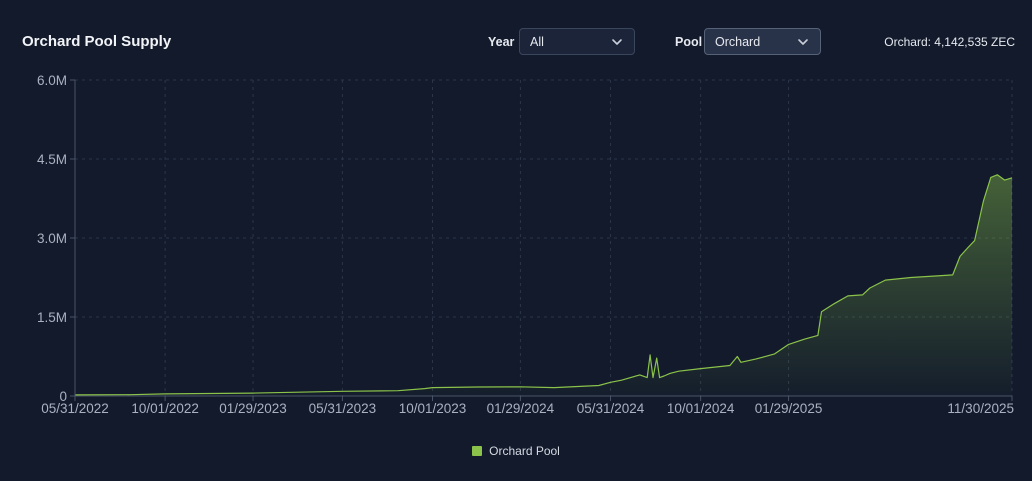 This screenshot has width=1032, height=481. I want to click on chart-legend: Orchard Pool, so click(516, 451).